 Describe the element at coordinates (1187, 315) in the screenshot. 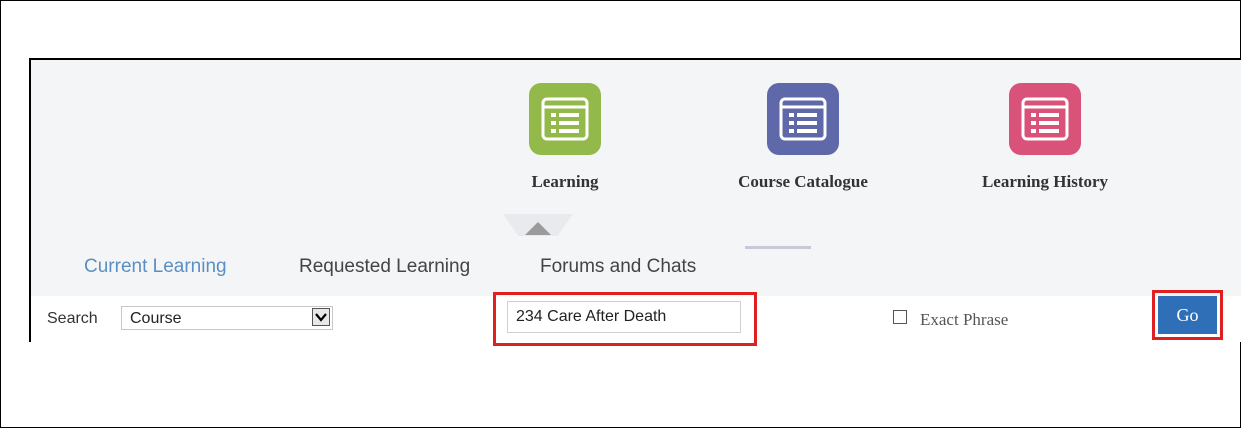

I see `go-button: Go` at that location.